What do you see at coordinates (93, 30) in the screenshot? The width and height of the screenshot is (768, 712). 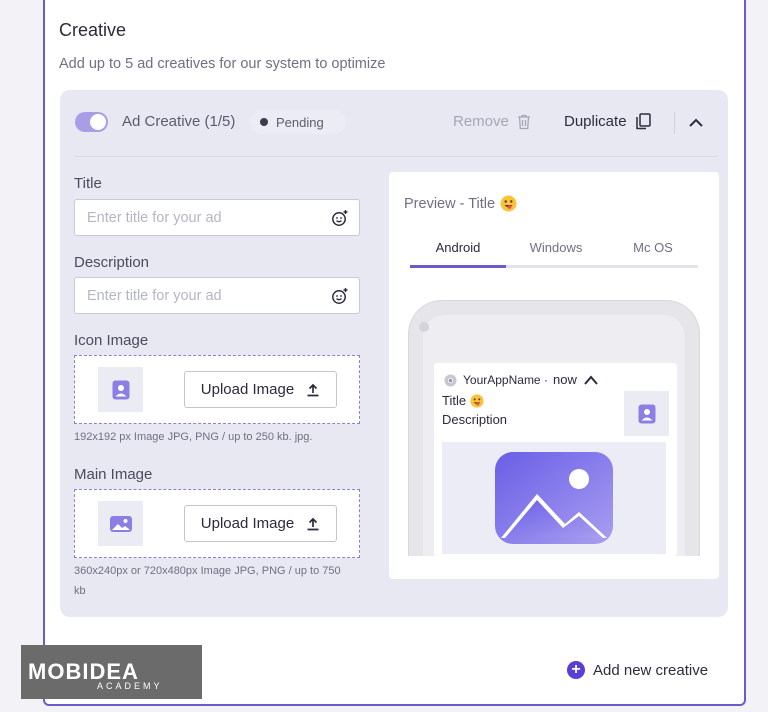 I see `section-title: Creative` at bounding box center [93, 30].